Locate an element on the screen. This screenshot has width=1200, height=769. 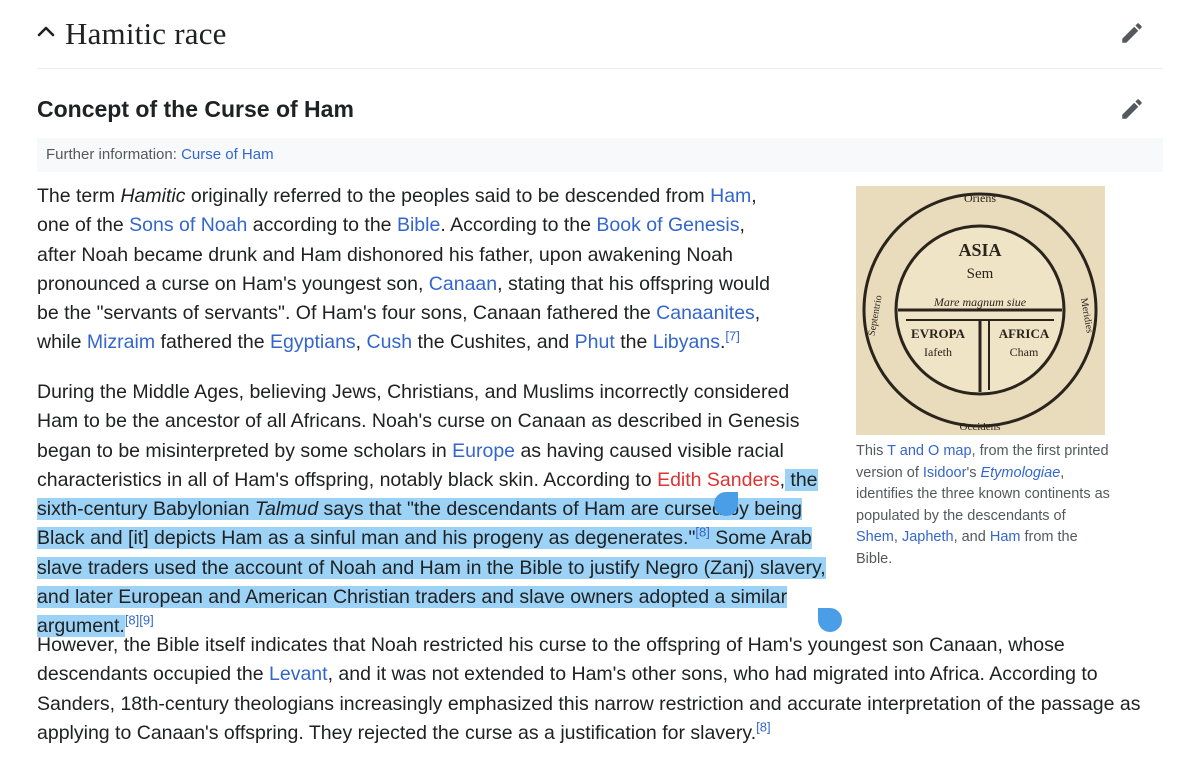
selection-start-handle is located at coordinates (726, 504).